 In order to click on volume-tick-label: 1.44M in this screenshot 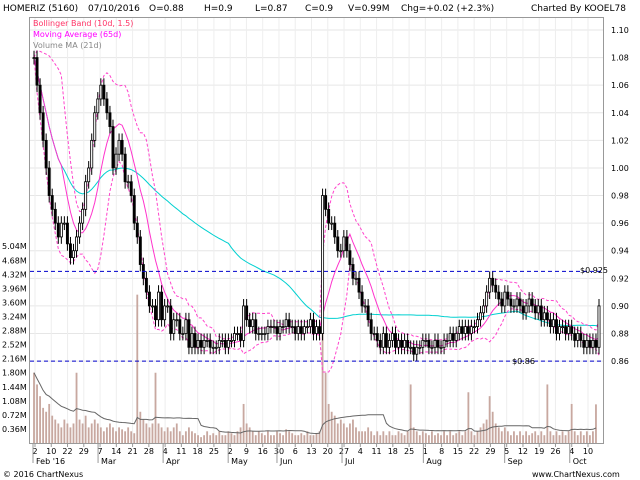, I will do `click(14, 387)`.